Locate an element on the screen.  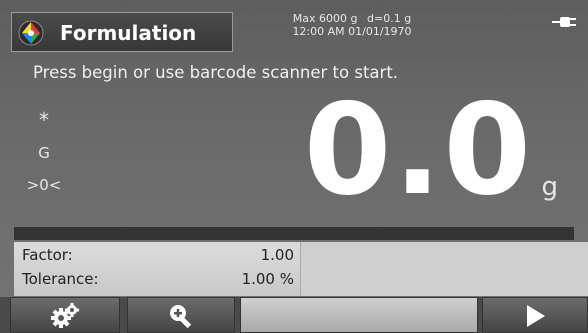
factor-row: Factor: 1.00 is located at coordinates (158, 257).